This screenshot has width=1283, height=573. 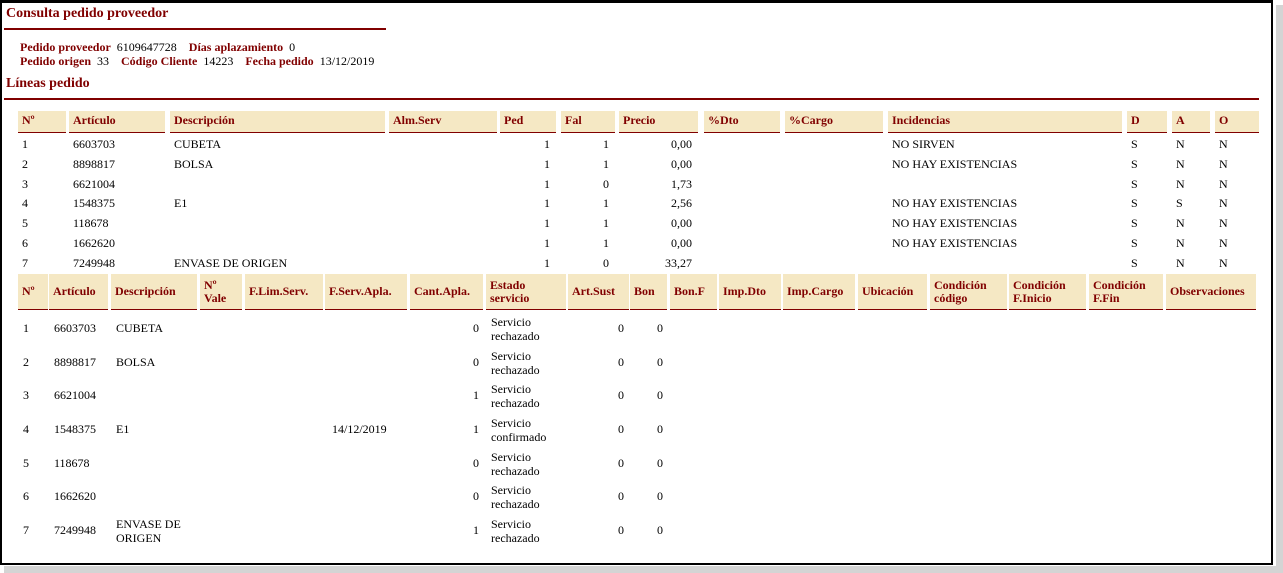 What do you see at coordinates (648, 292) in the screenshot?
I see `t2-header-bon: Bon` at bounding box center [648, 292].